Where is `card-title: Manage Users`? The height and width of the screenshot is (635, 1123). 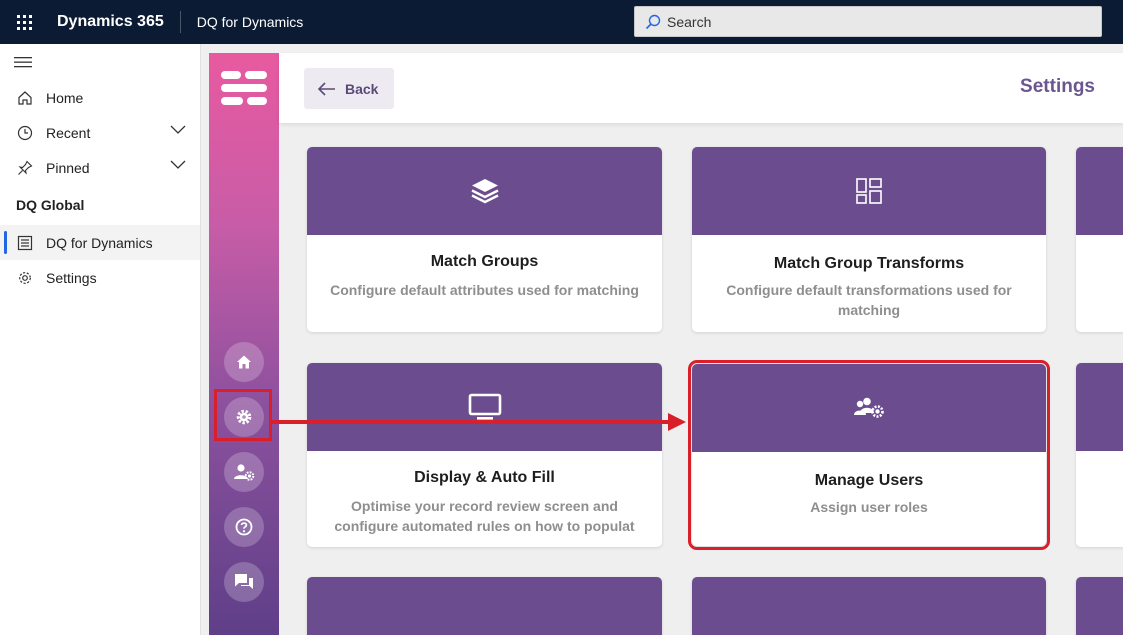 card-title: Manage Users is located at coordinates (869, 480).